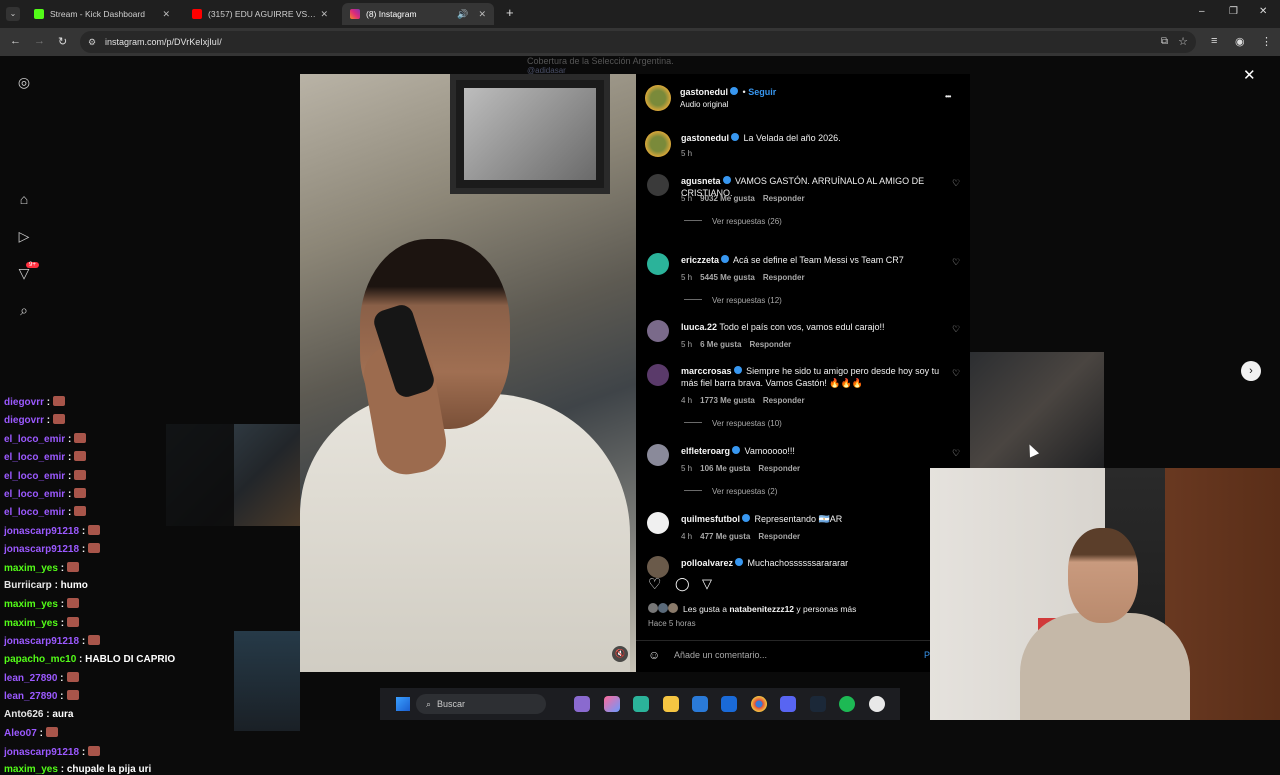 The image size is (1280, 775). I want to click on caption-avatar, so click(658, 144).